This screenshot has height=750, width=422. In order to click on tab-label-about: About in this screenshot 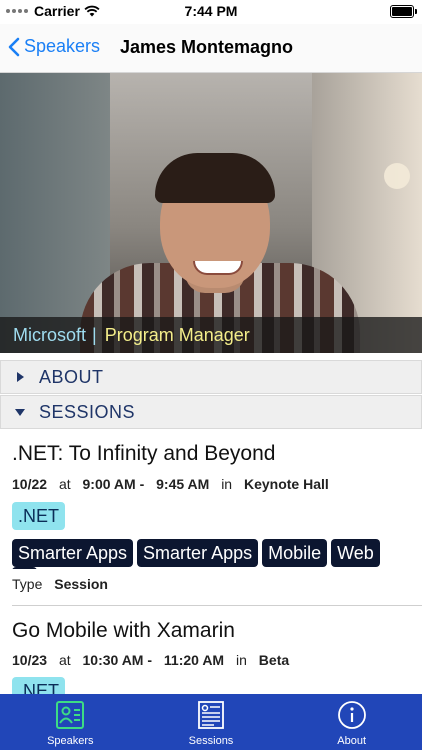, I will do `click(352, 741)`.